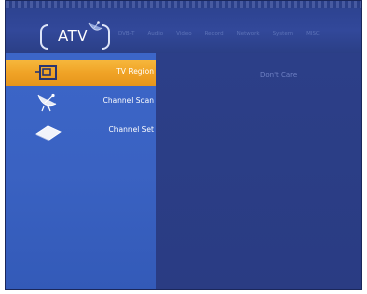 The height and width of the screenshot is (294, 367). I want to click on tv-region-value: Don't Care, so click(278, 75).